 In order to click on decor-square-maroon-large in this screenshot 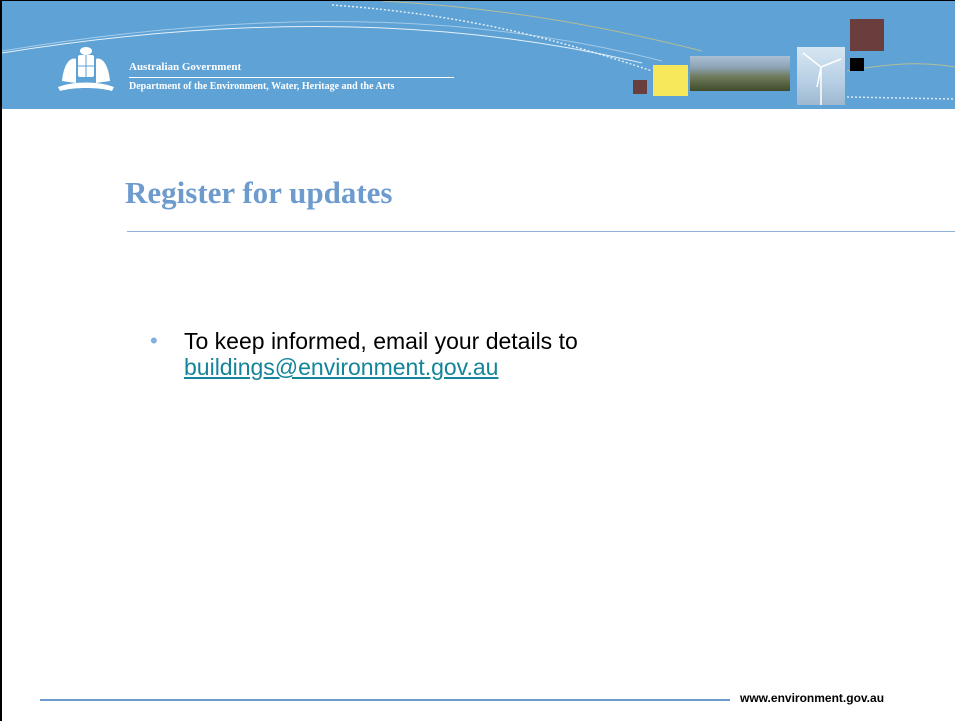, I will do `click(867, 35)`.